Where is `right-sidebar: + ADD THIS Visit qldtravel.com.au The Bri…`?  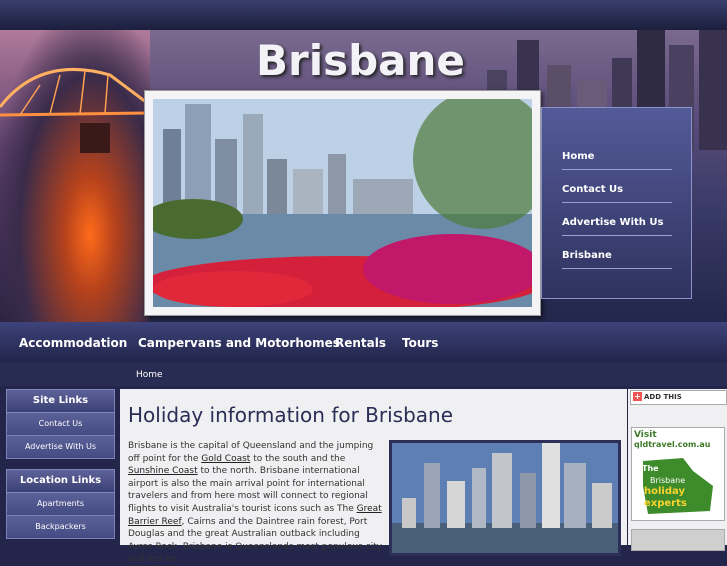
right-sidebar: + ADD THIS Visit qldtravel.com.au The Bri… is located at coordinates (677, 470).